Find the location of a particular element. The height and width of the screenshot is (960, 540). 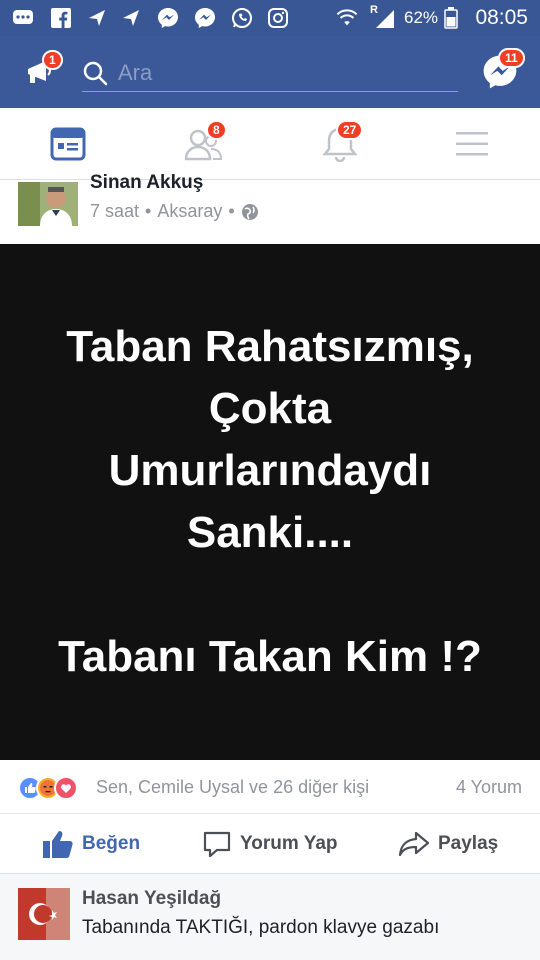

love-reaction-icon is located at coordinates (66, 788).